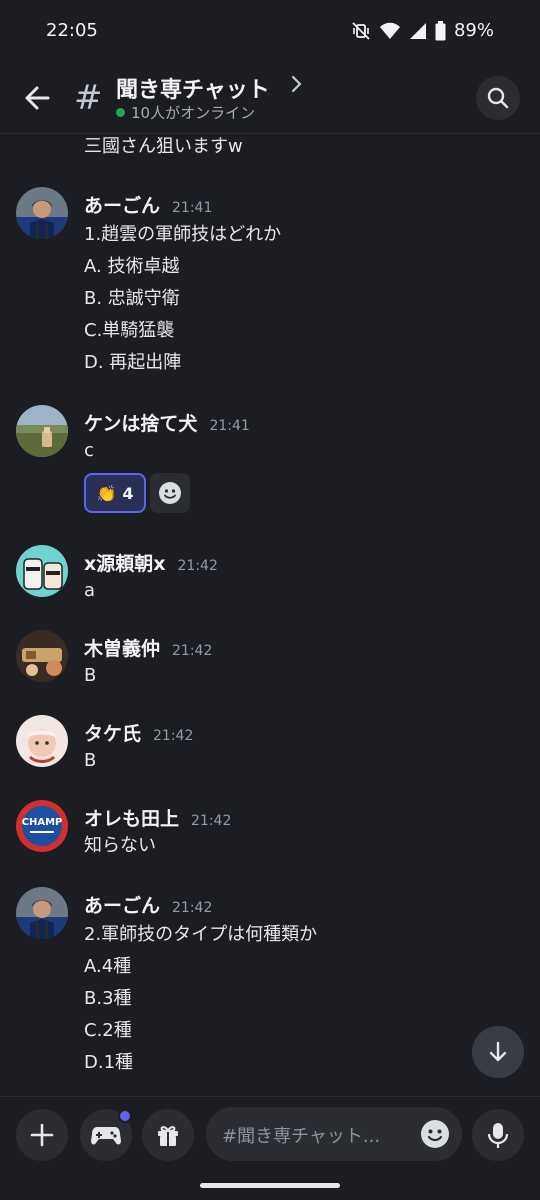  I want to click on message-text: A.4種, so click(108, 966).